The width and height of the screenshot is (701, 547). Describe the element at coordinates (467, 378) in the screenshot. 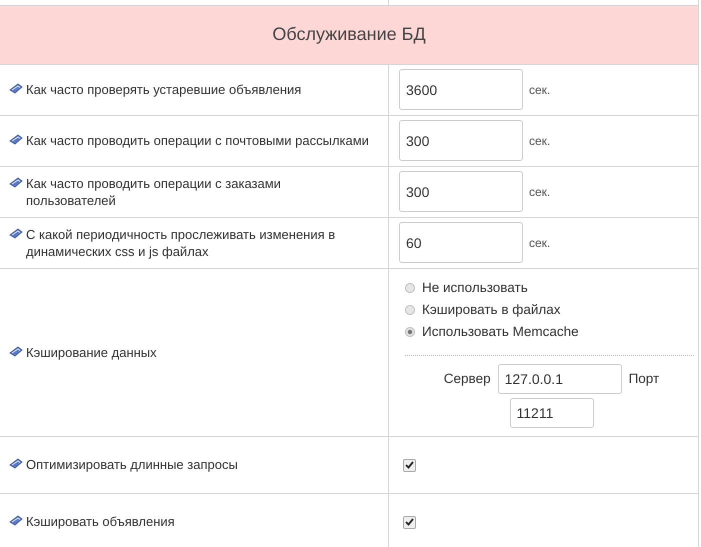

I see `server-label: Сервер` at that location.